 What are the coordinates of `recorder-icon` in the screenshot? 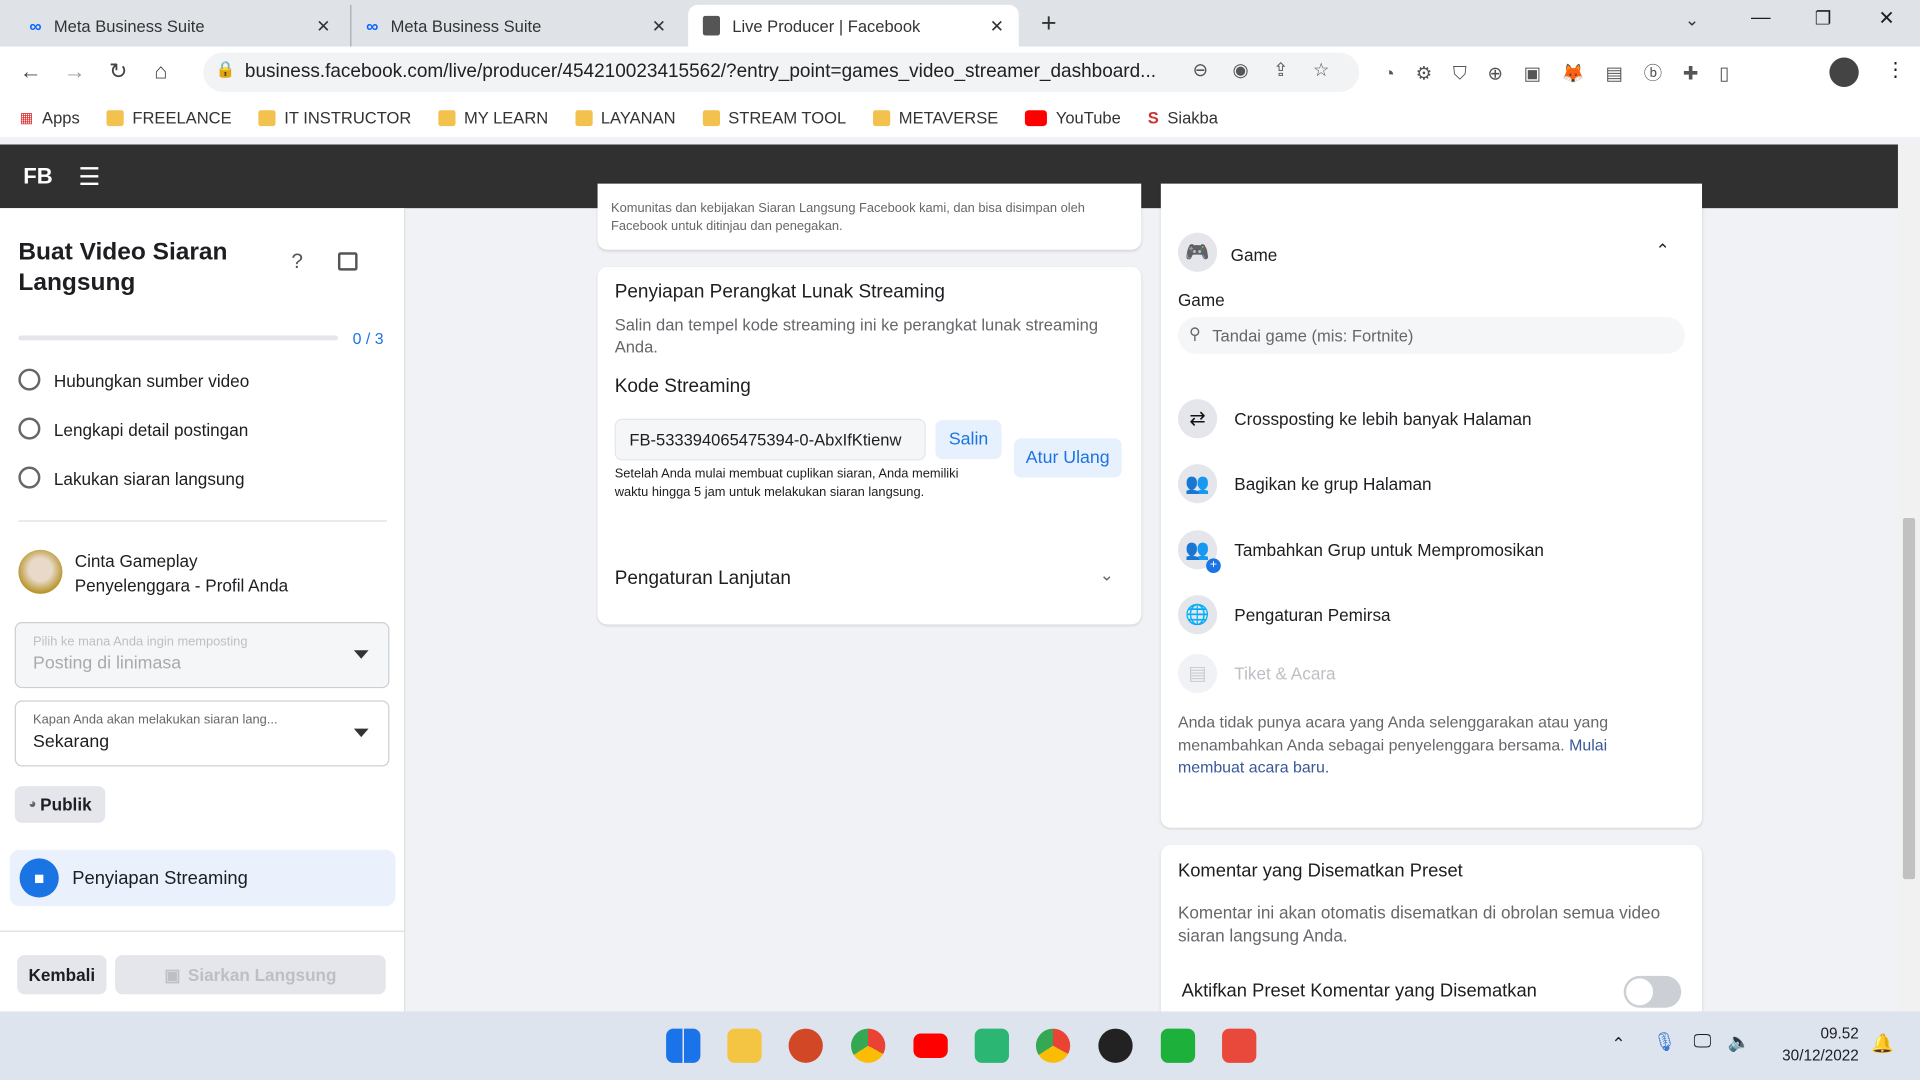 It's located at (1239, 1045).